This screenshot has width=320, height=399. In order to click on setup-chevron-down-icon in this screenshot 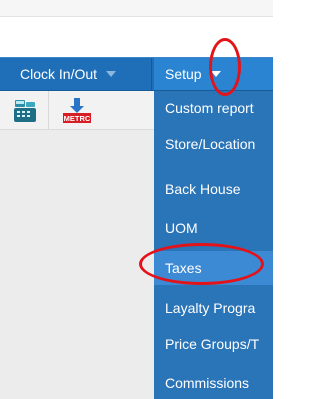, I will do `click(215, 74)`.